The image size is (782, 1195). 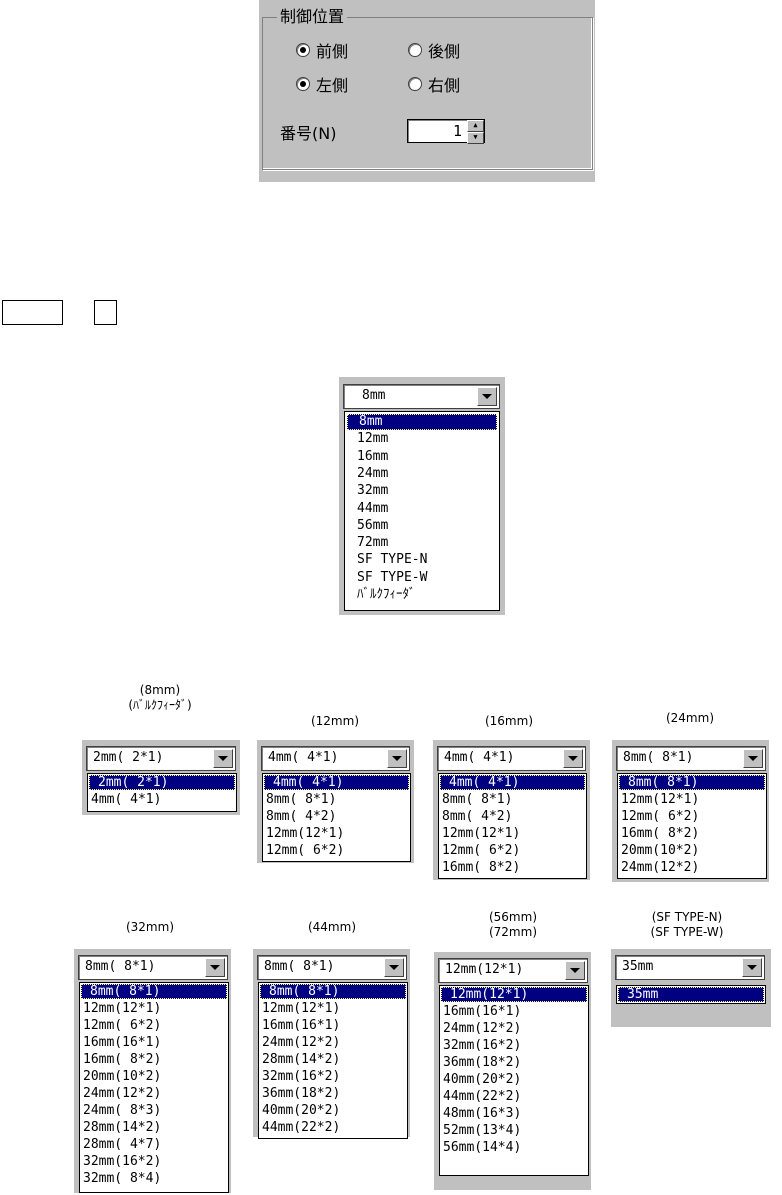 What do you see at coordinates (421, 396) in the screenshot?
I see `width-combo-field: 8mm` at bounding box center [421, 396].